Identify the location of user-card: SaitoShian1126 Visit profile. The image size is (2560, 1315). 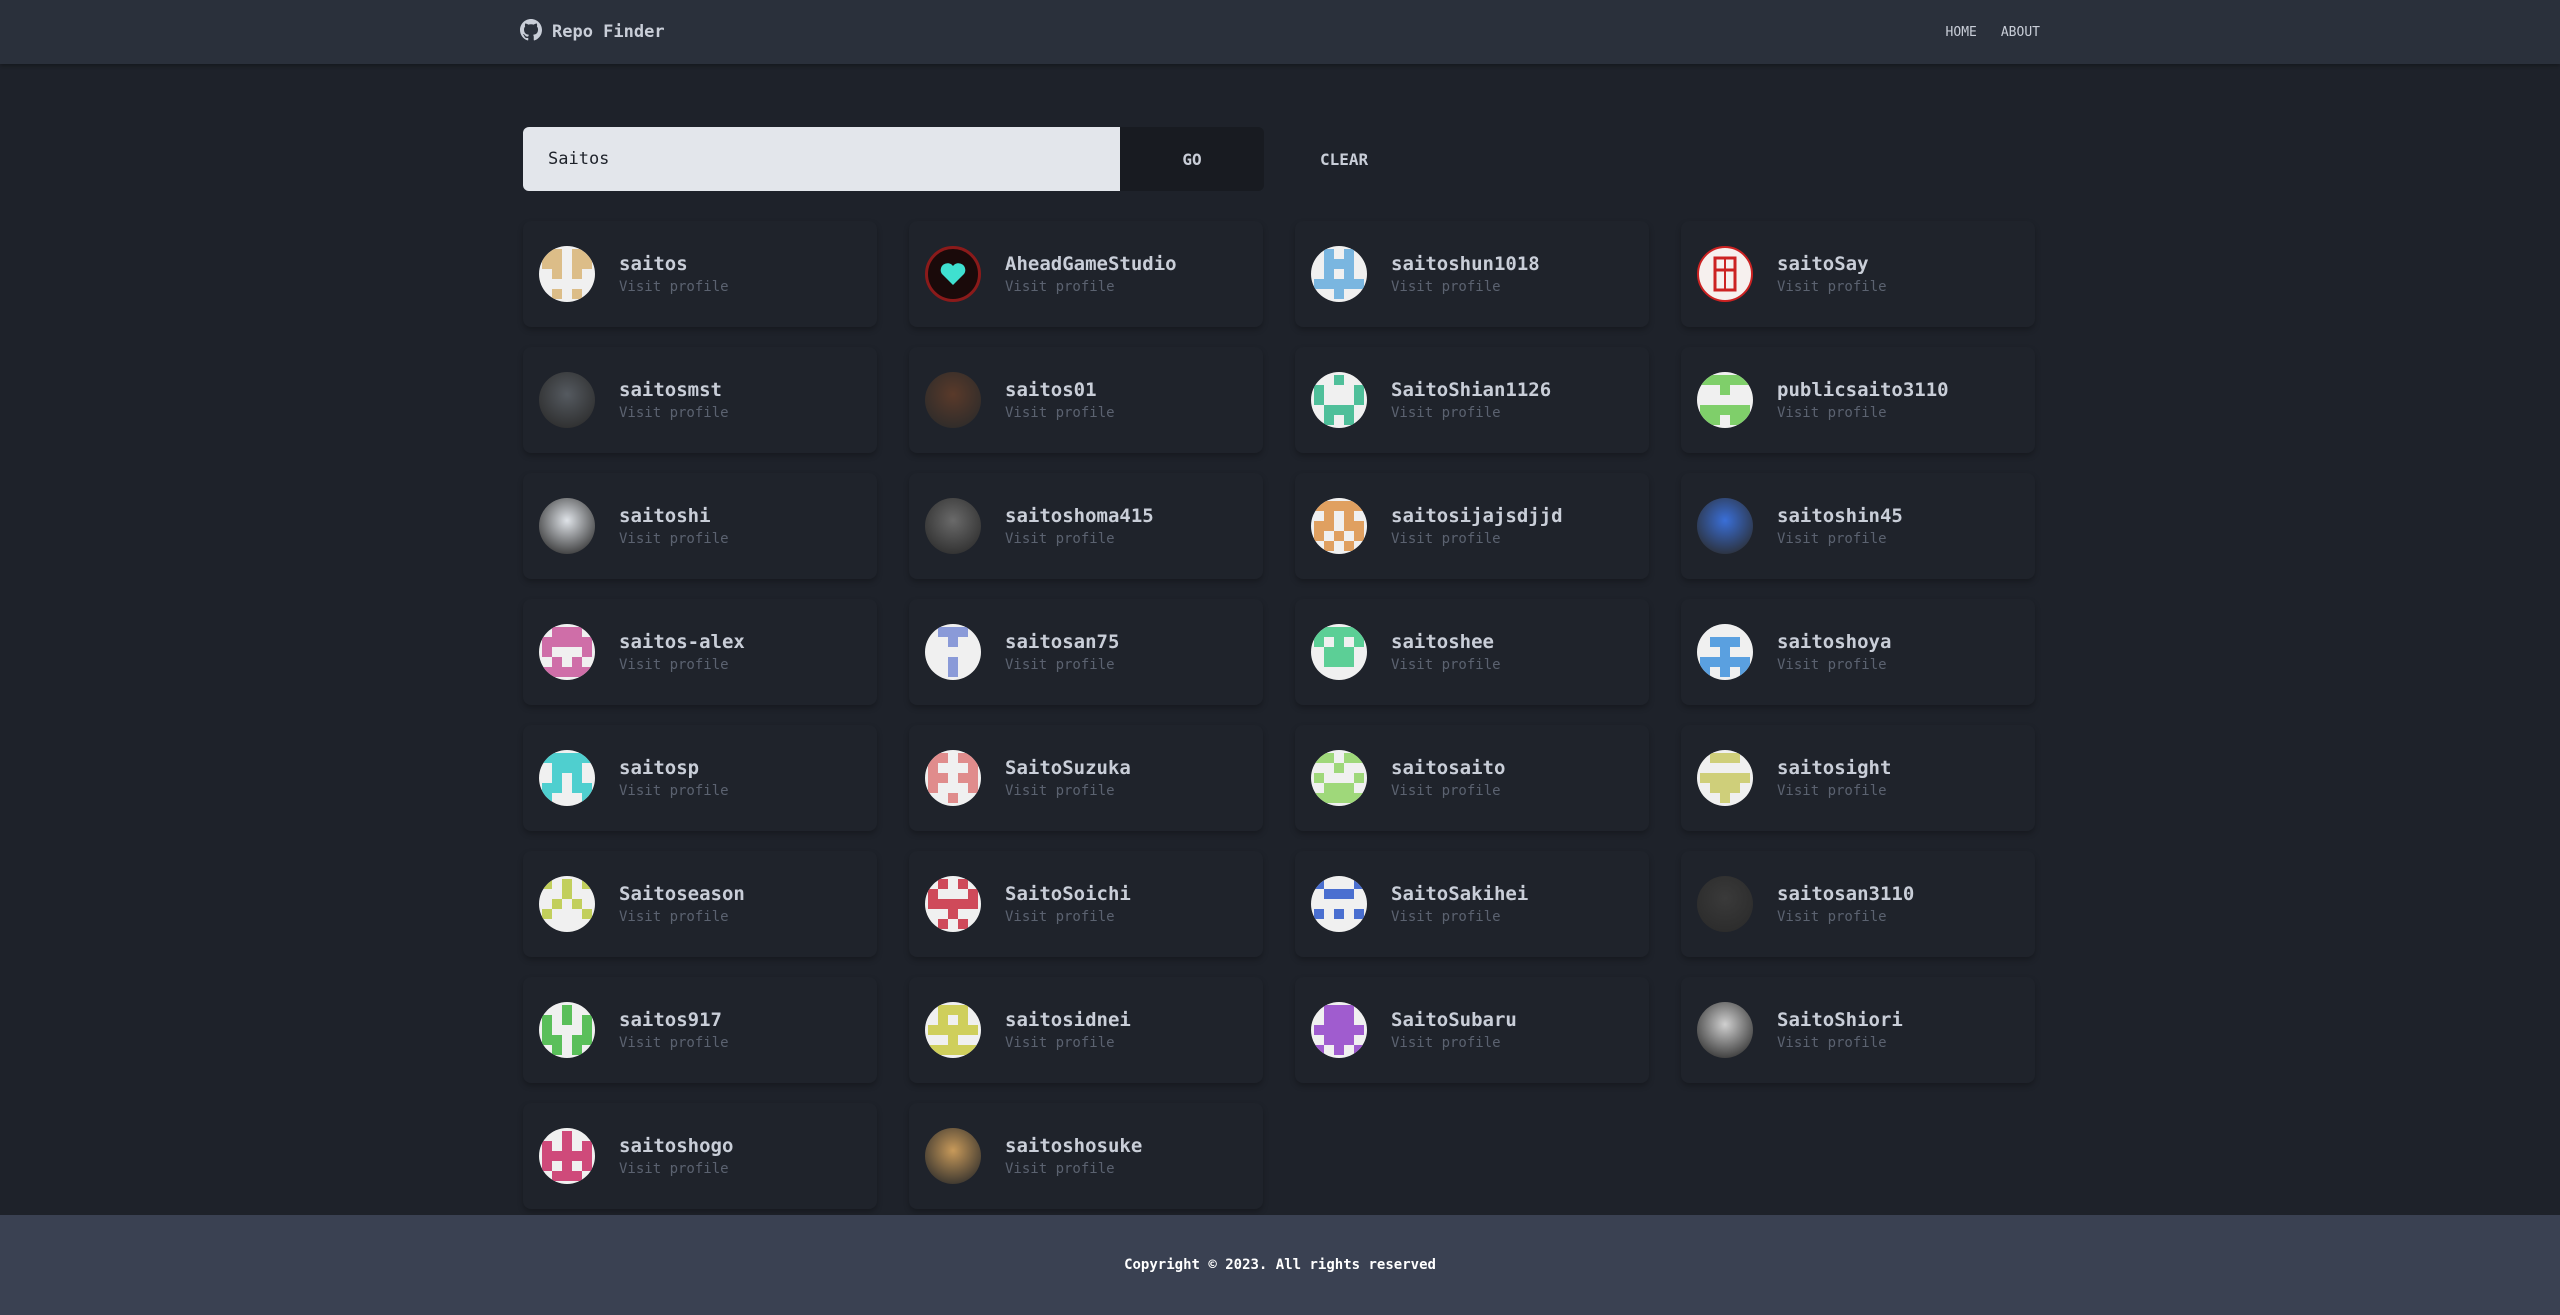
(1472, 400).